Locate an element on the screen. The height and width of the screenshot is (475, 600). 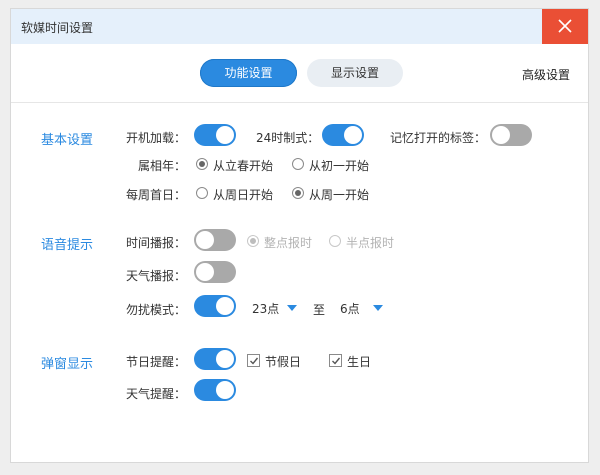
holiday-checkbox is located at coordinates (253, 360).